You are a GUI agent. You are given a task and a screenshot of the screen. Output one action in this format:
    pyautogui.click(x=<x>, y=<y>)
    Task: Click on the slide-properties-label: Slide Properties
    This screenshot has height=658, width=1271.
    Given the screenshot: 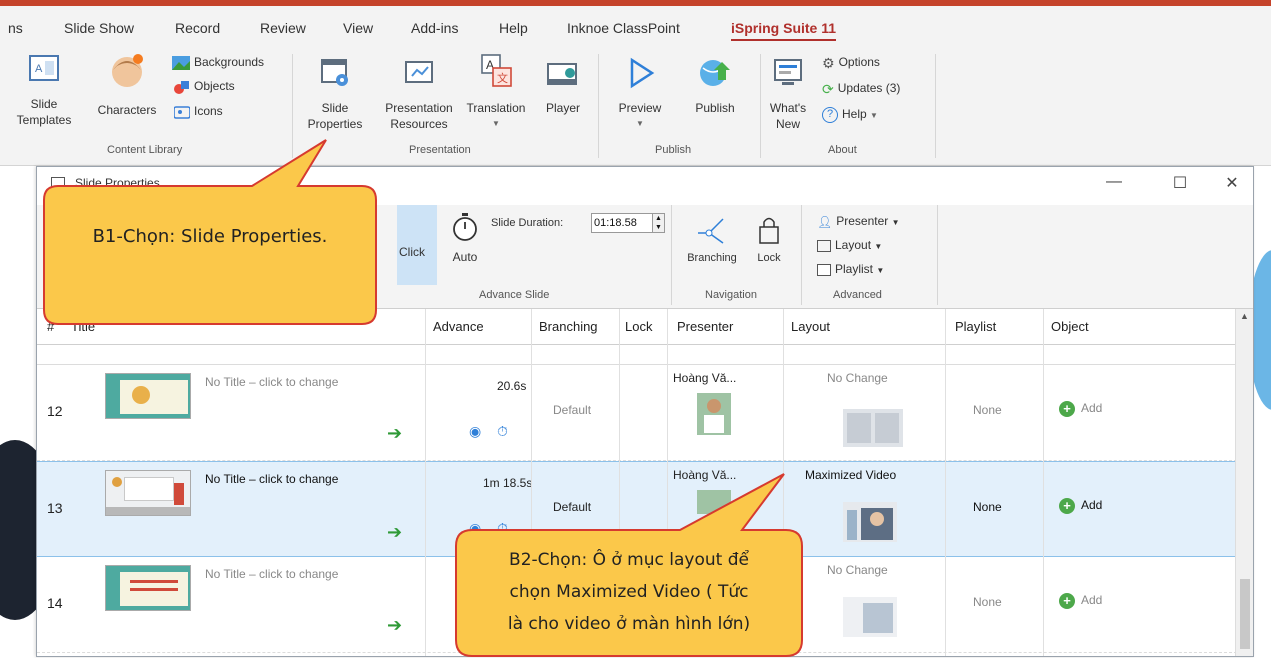 What is the action you would take?
    pyautogui.click(x=335, y=116)
    